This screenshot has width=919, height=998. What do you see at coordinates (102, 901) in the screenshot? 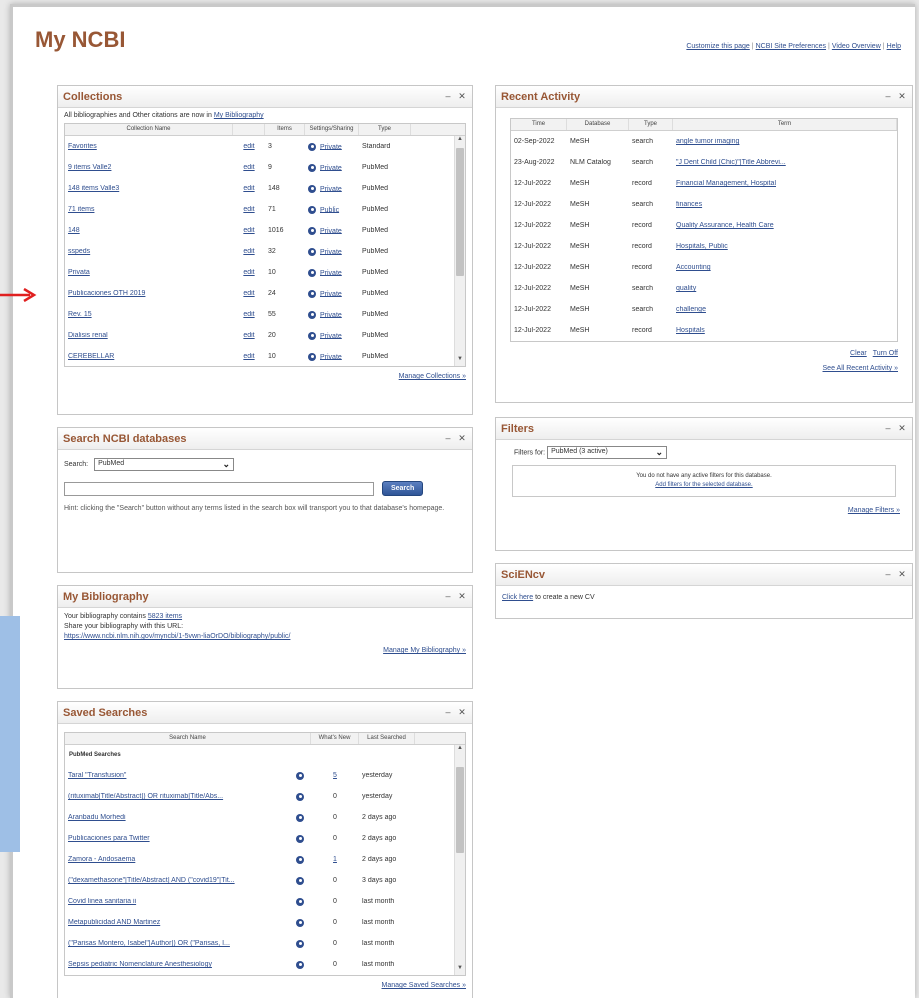
I see `saved-search-link: Covid linea sanitaria ii` at bounding box center [102, 901].